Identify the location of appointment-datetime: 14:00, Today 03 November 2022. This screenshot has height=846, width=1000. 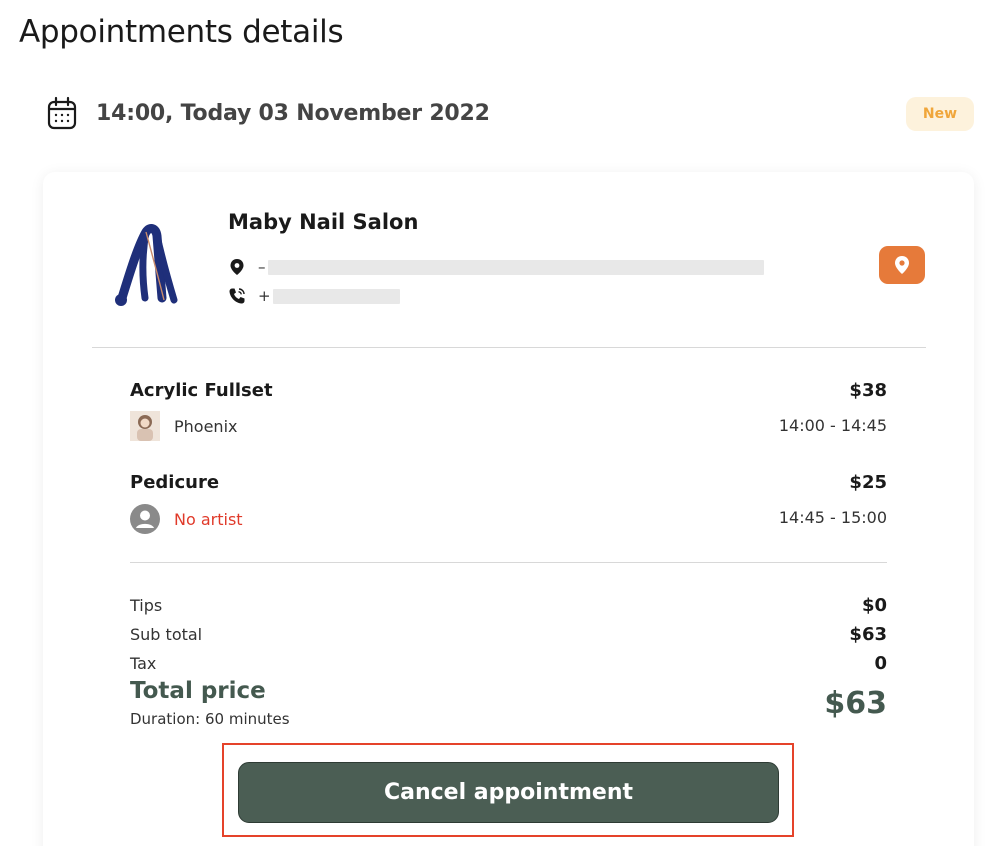
(293, 113).